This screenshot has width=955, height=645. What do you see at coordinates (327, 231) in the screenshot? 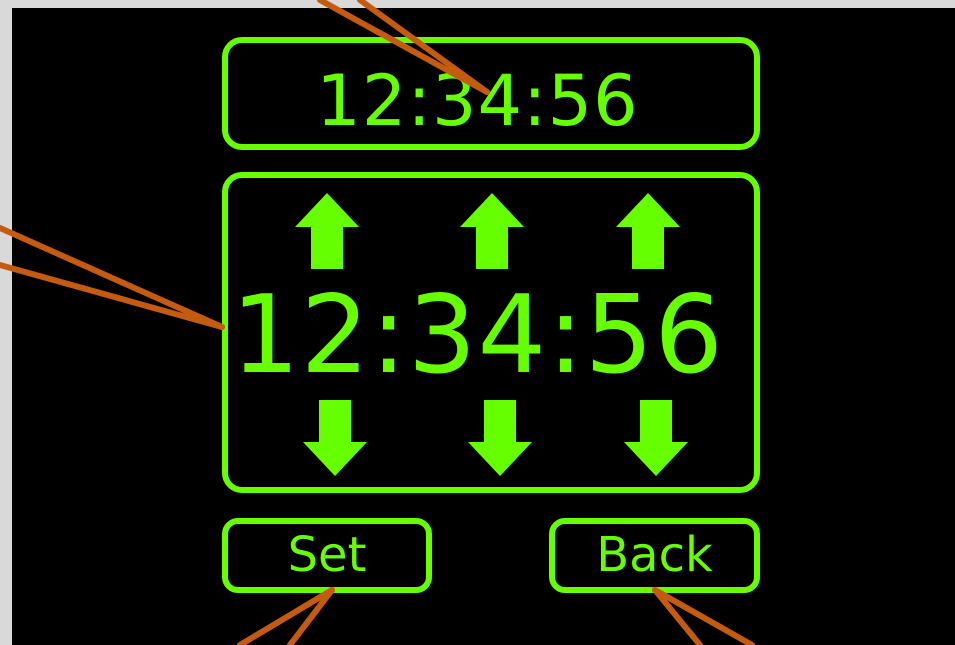
I see `hours-up-arrow-icon` at bounding box center [327, 231].